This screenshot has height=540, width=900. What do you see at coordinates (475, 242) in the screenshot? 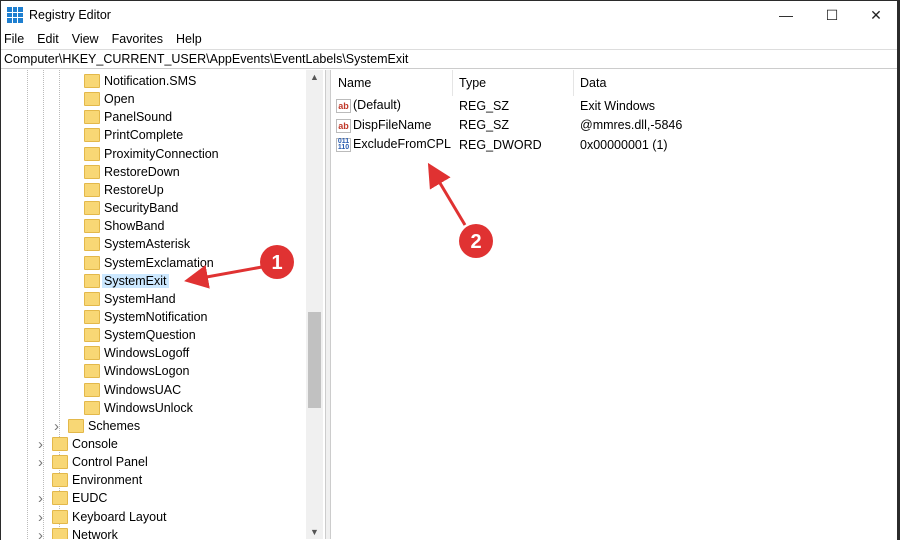
I see `annotation-label-2: 2` at bounding box center [475, 242].